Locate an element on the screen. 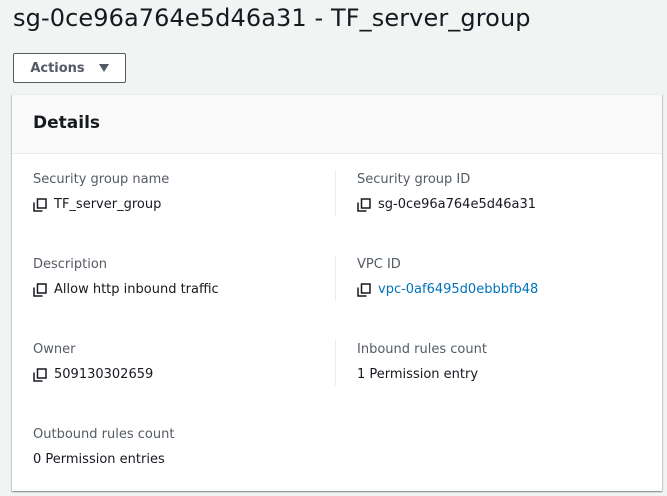 The width and height of the screenshot is (667, 496). field-label: VPC ID is located at coordinates (379, 264).